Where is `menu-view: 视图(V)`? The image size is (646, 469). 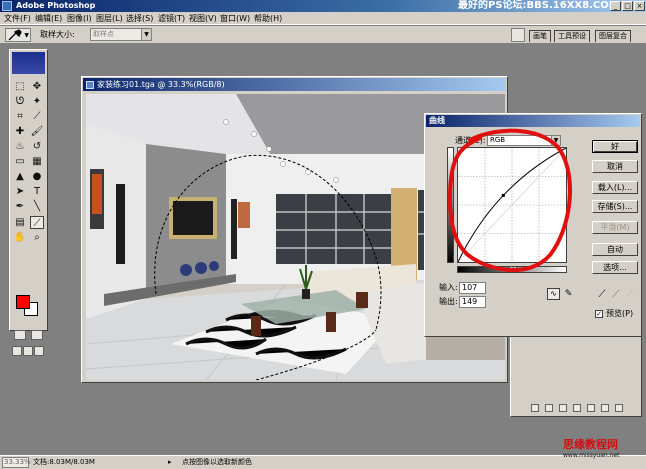
menu-view: 视图(V) is located at coordinates (203, 18).